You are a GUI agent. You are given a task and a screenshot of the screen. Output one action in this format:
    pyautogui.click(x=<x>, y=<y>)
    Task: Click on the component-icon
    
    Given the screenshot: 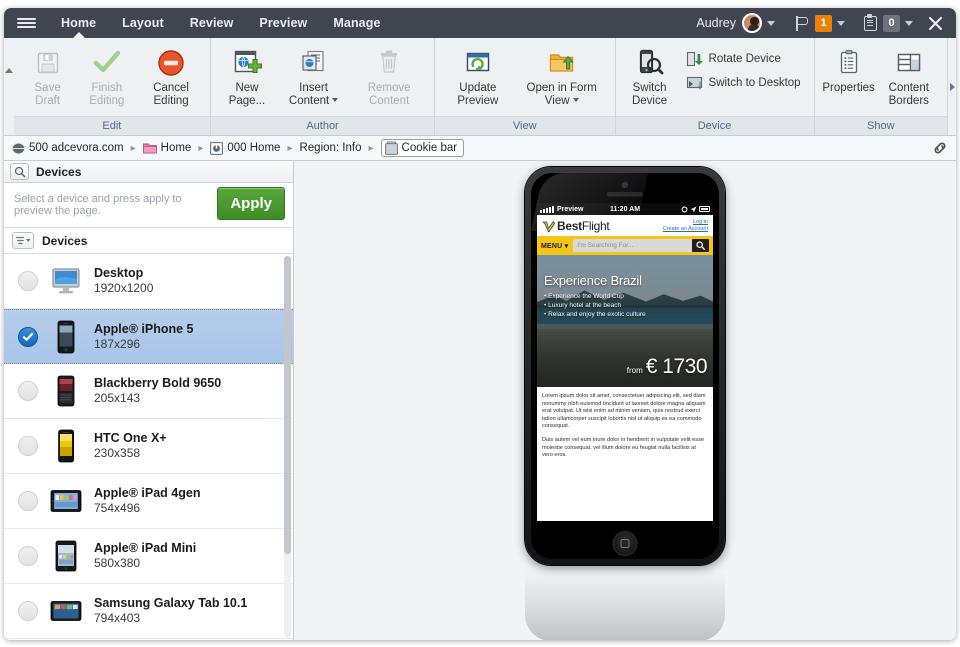 What is the action you would take?
    pyautogui.click(x=391, y=148)
    